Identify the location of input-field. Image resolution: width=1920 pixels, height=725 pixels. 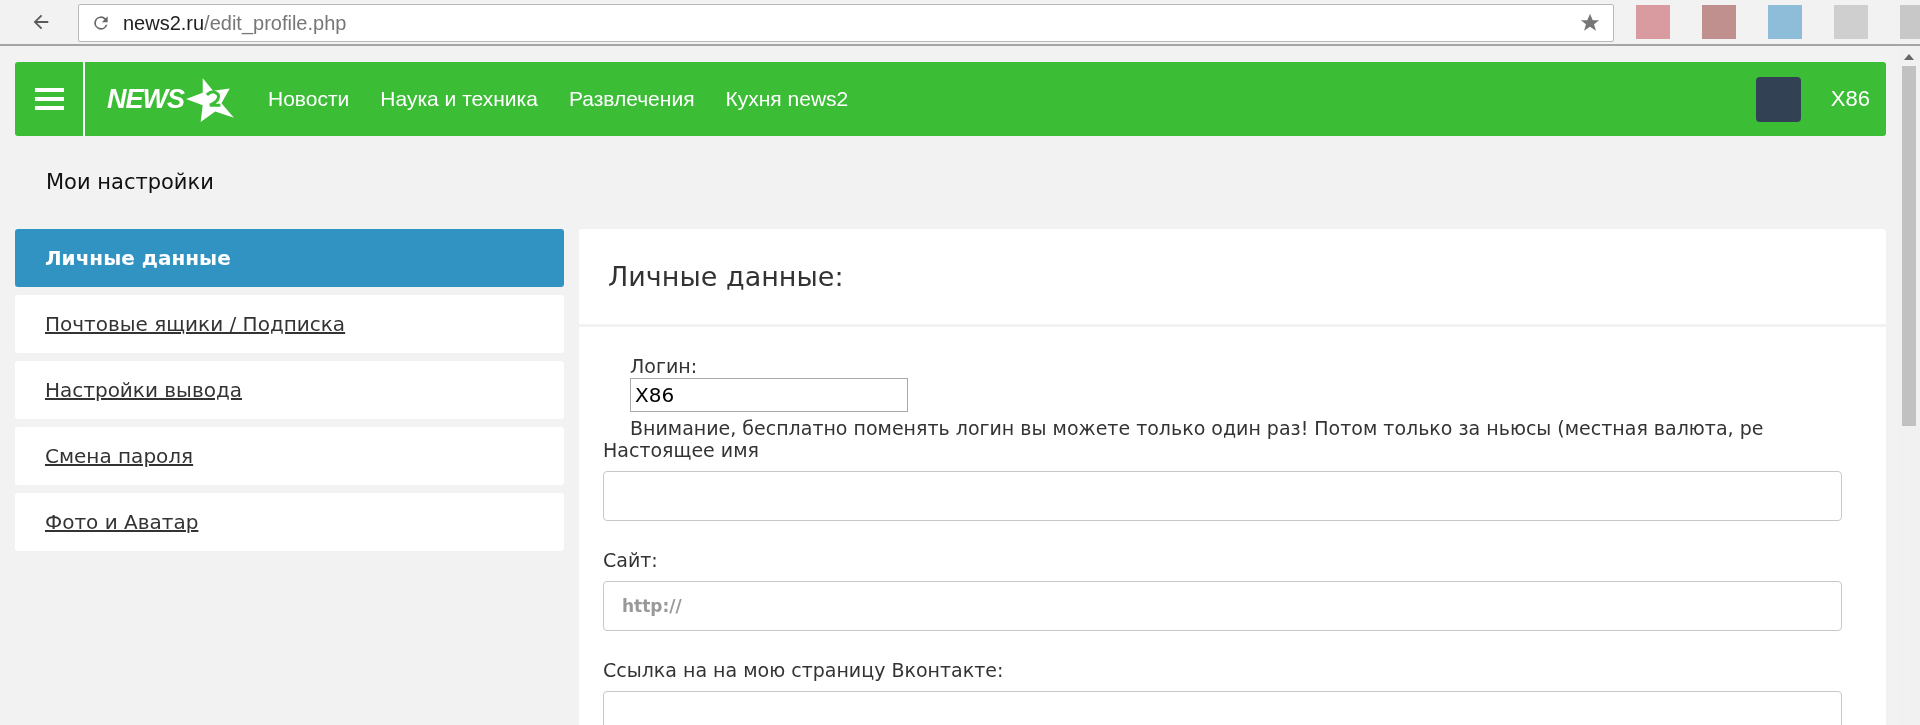
(1222, 496).